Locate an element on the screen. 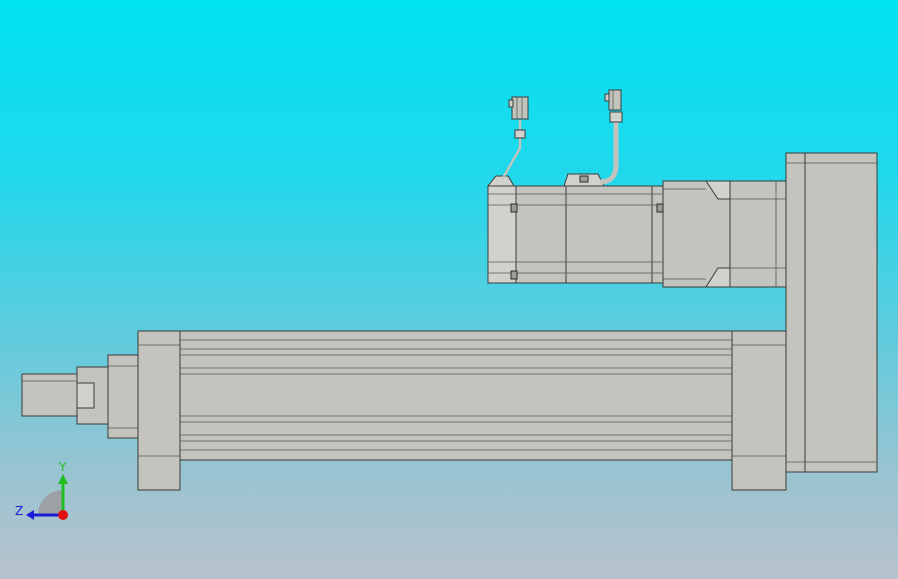 The image size is (898, 579). y-axis-arrowhead is located at coordinates (63, 479).